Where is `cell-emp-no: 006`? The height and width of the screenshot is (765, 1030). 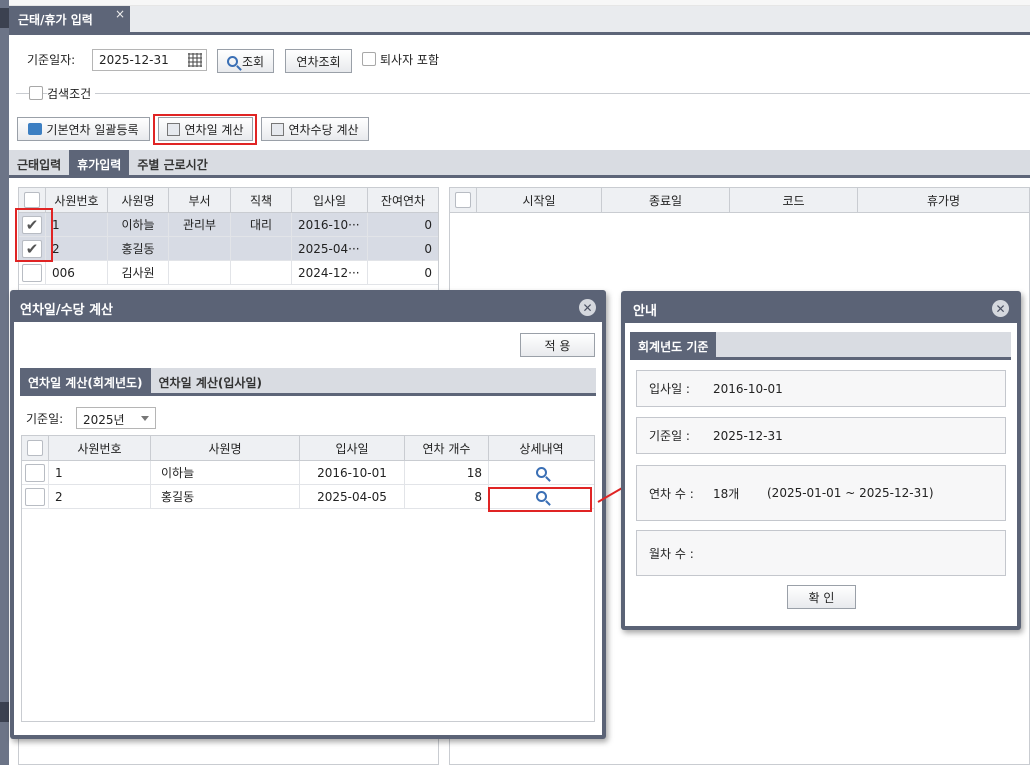 cell-emp-no: 006 is located at coordinates (77, 272).